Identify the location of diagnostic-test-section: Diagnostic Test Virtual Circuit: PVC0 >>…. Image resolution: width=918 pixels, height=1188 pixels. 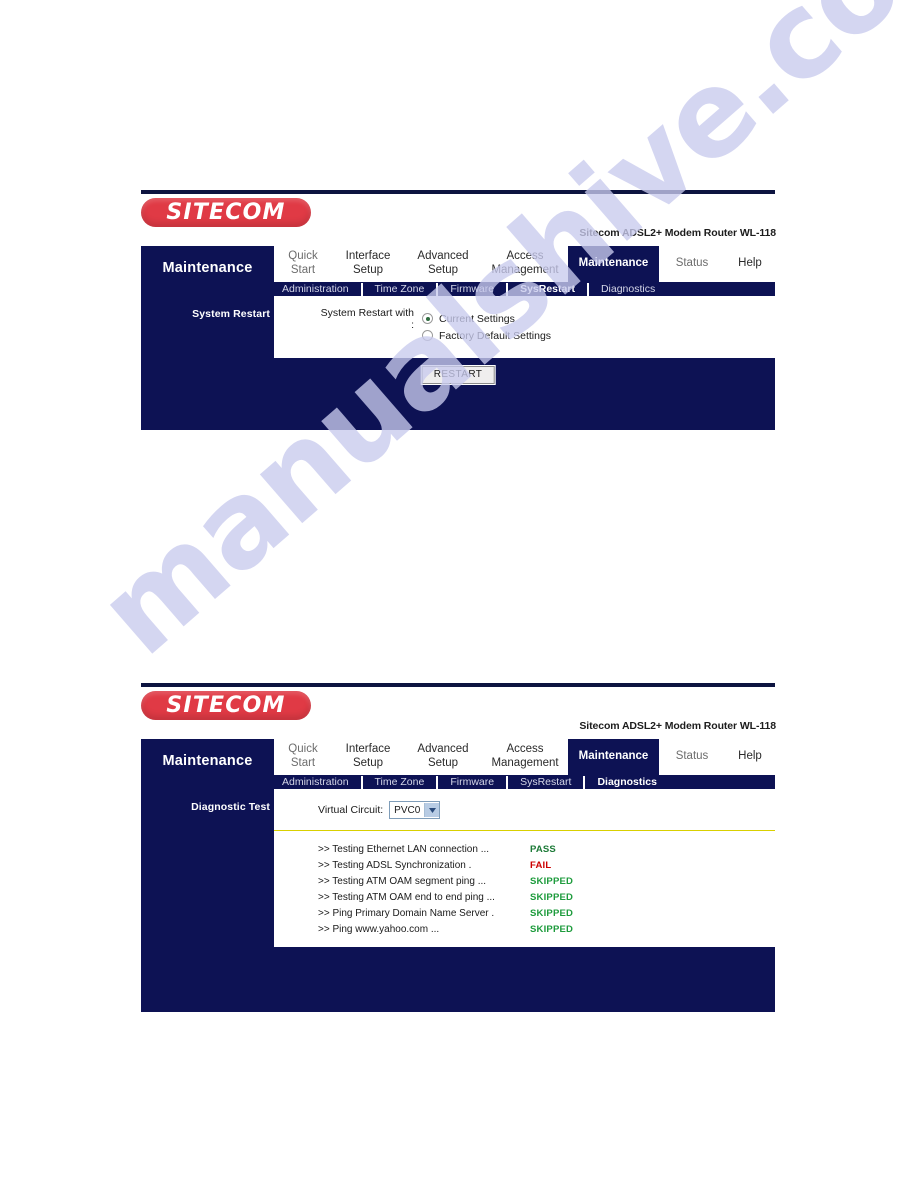
(458, 868).